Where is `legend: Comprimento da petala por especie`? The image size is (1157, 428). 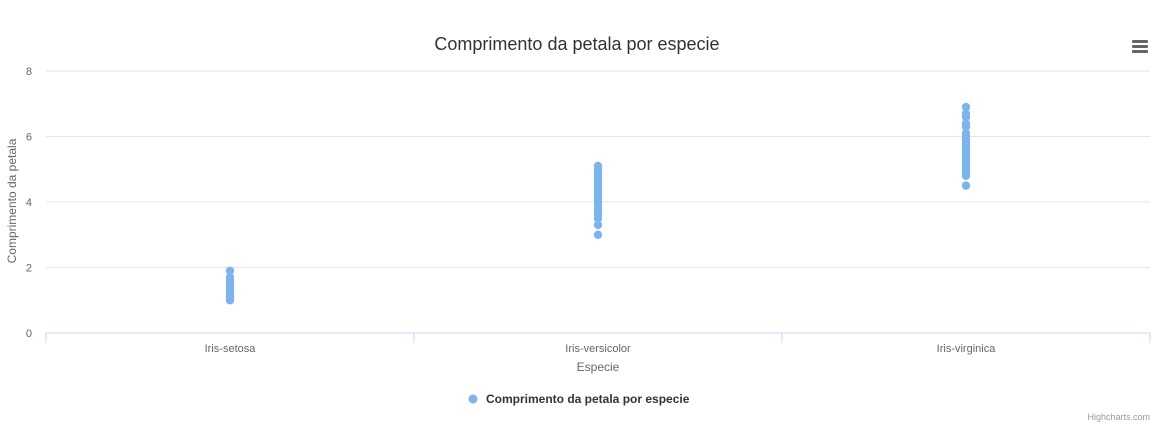 legend: Comprimento da petala por especie is located at coordinates (579, 399).